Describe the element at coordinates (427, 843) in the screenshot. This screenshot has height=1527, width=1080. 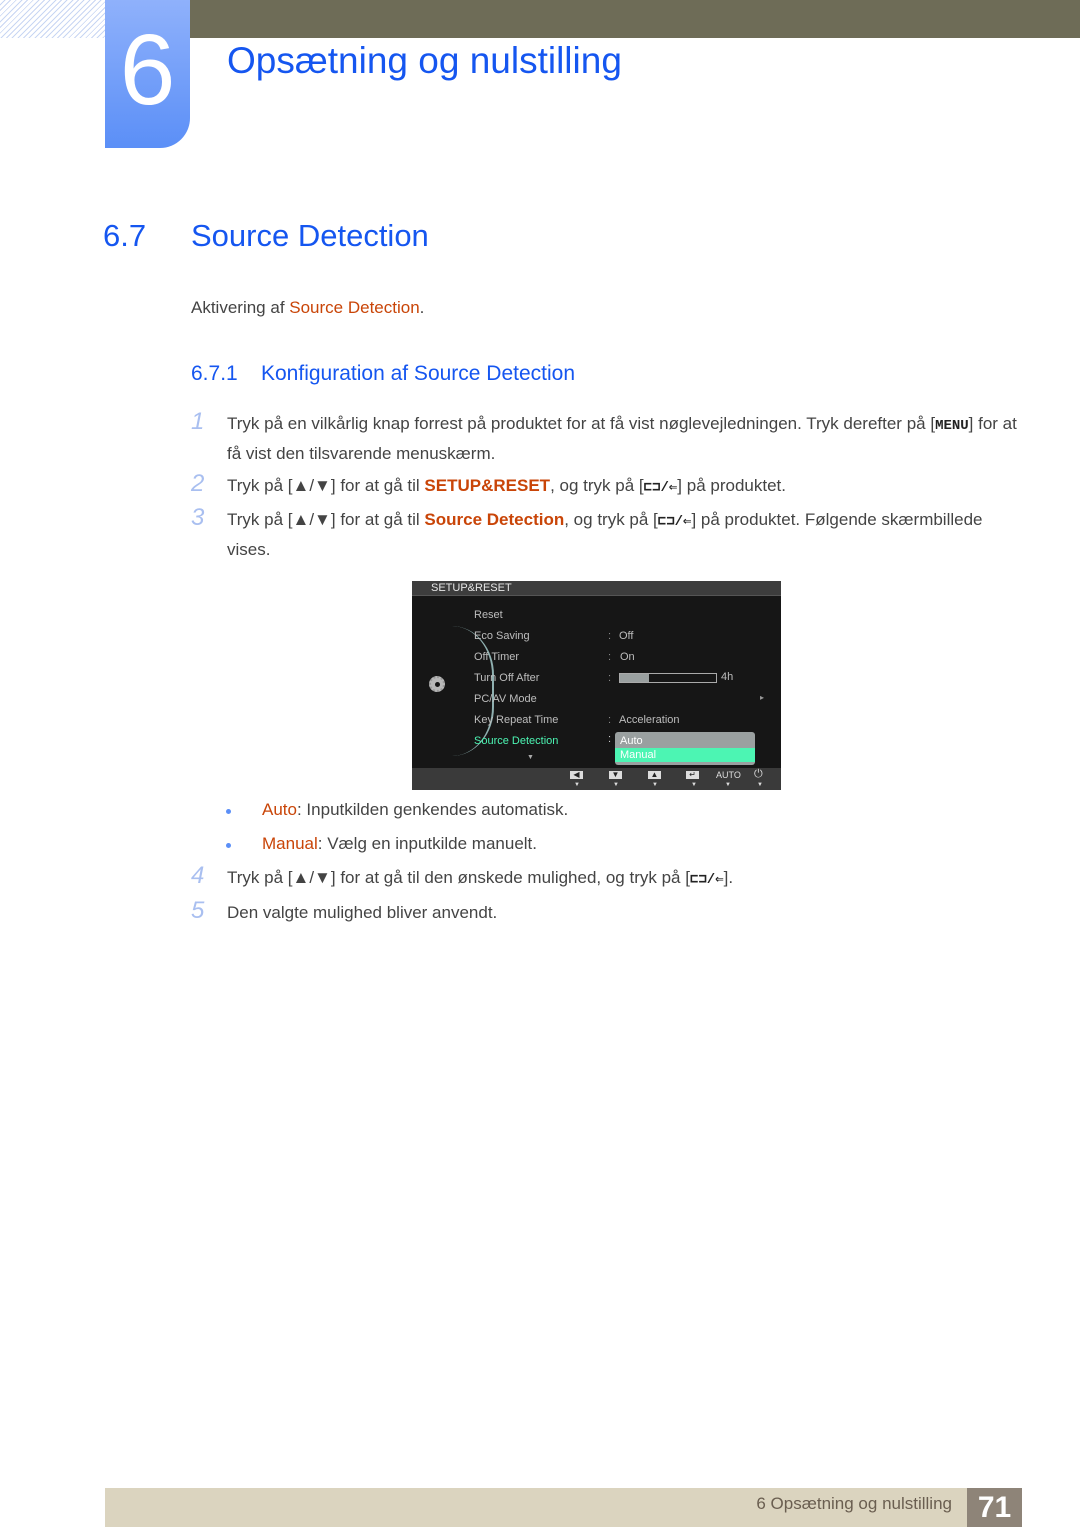
I see `bullet-text: : Vælg en inputkilde manuelt.` at that location.